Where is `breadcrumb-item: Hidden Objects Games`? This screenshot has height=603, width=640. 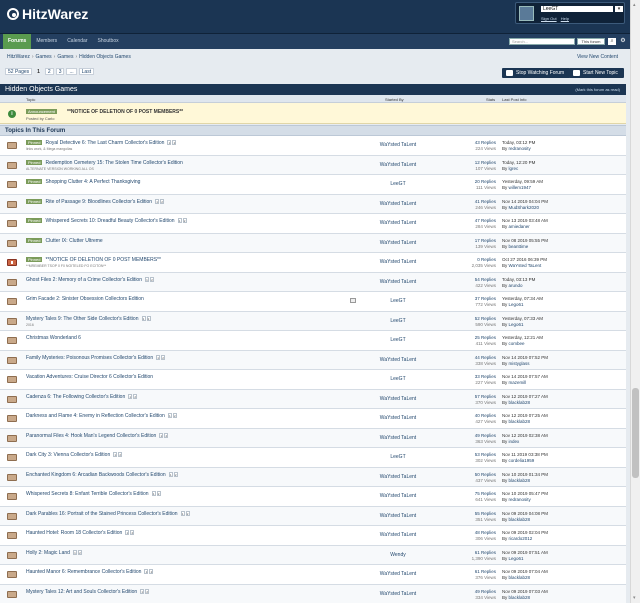 breadcrumb-item: Hidden Objects Games is located at coordinates (105, 57).